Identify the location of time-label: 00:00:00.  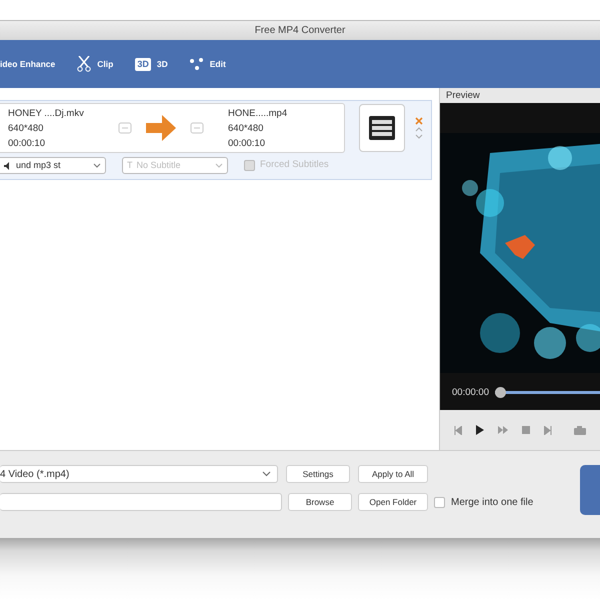
(470, 393).